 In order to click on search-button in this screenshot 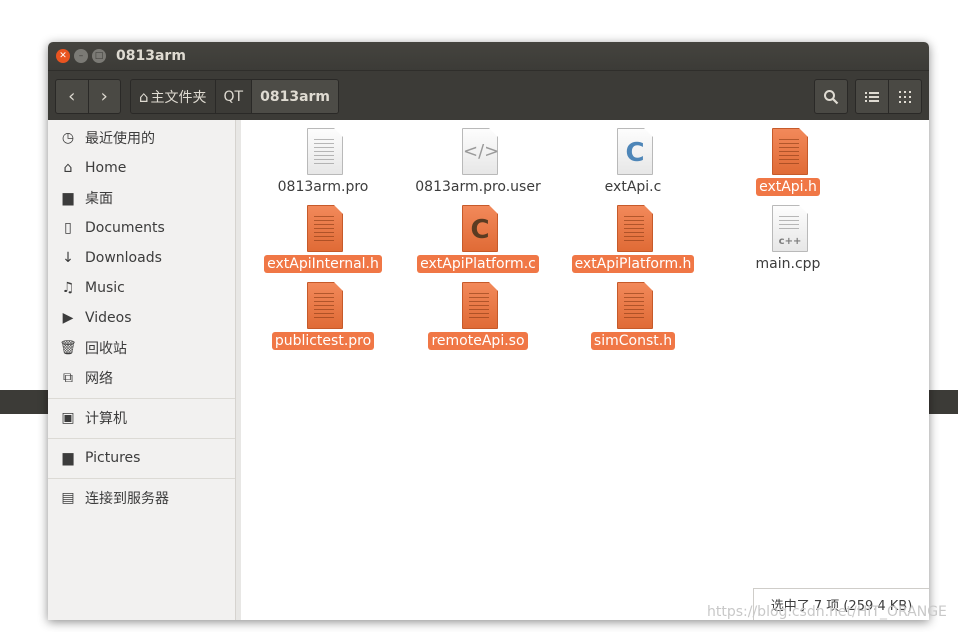, I will do `click(831, 96)`.